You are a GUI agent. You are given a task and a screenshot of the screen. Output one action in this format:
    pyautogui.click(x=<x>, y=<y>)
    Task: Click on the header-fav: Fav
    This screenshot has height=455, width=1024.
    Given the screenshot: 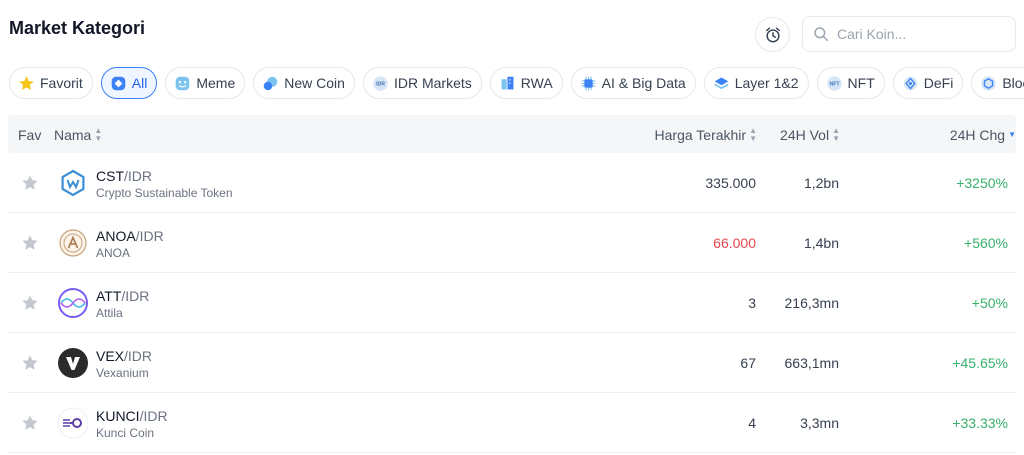 What is the action you would take?
    pyautogui.click(x=29, y=135)
    